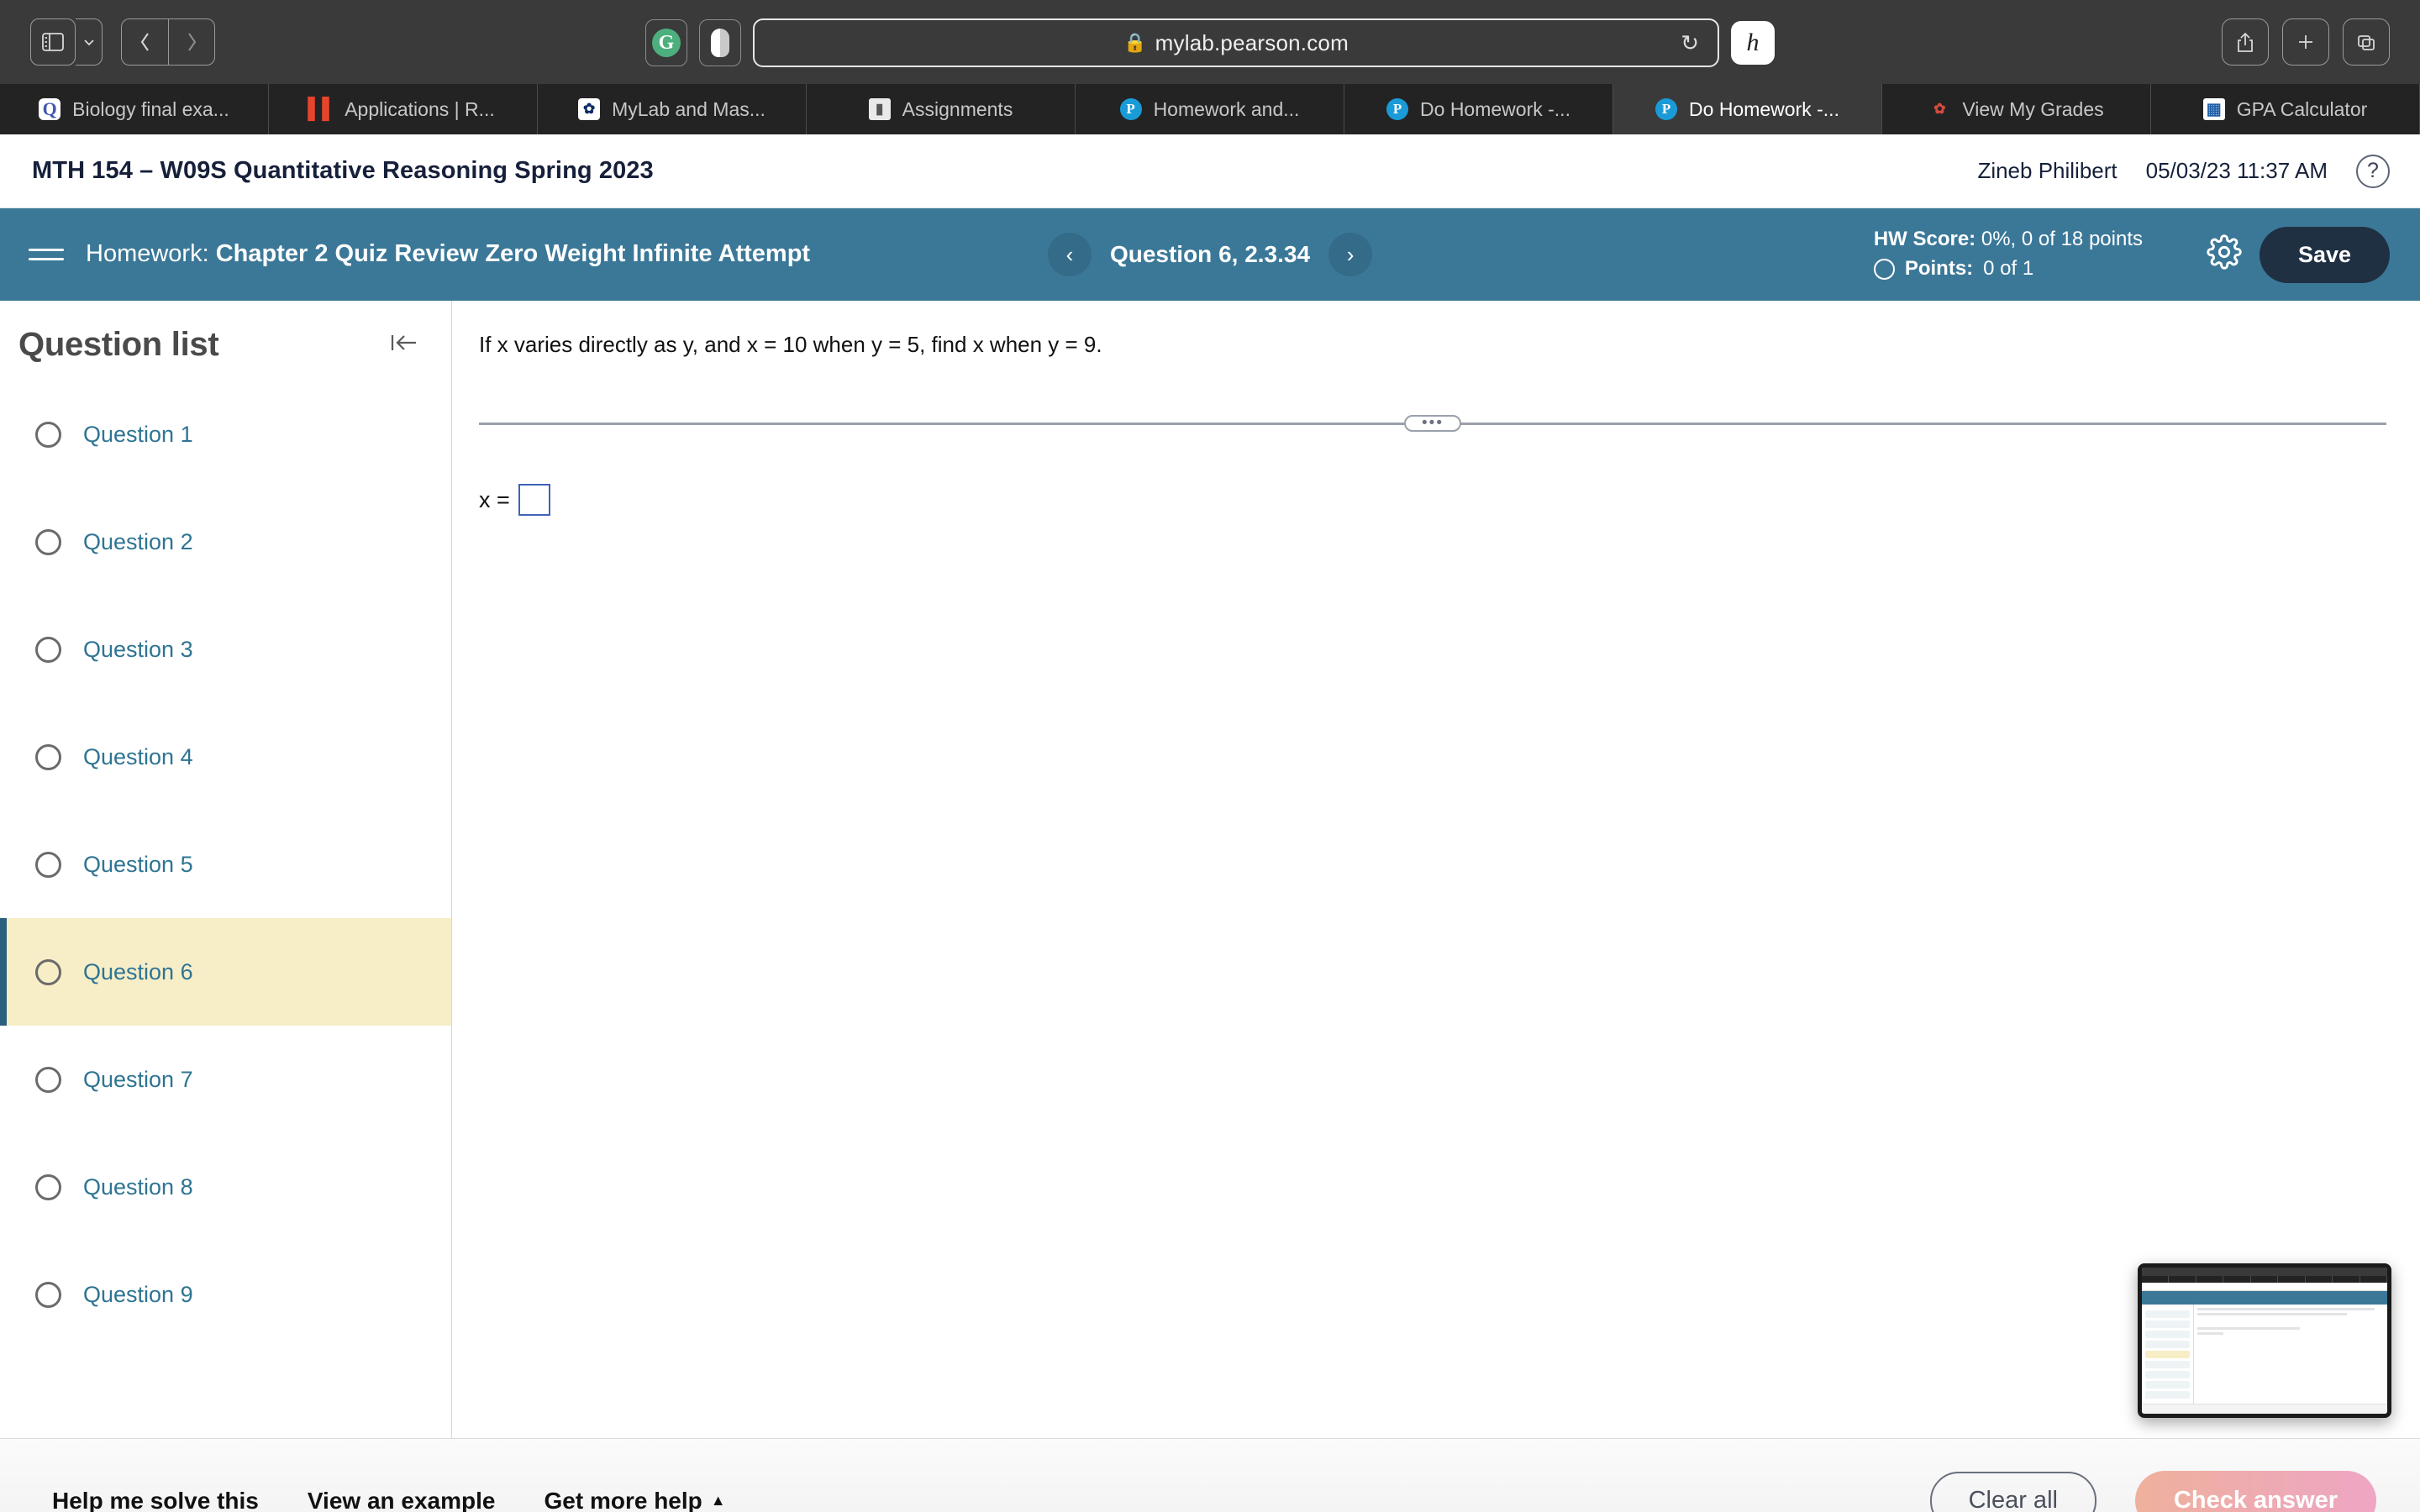 This screenshot has height=1512, width=2420. Describe the element at coordinates (138, 1079) in the screenshot. I see `sidebar-item-label: Question 7` at that location.